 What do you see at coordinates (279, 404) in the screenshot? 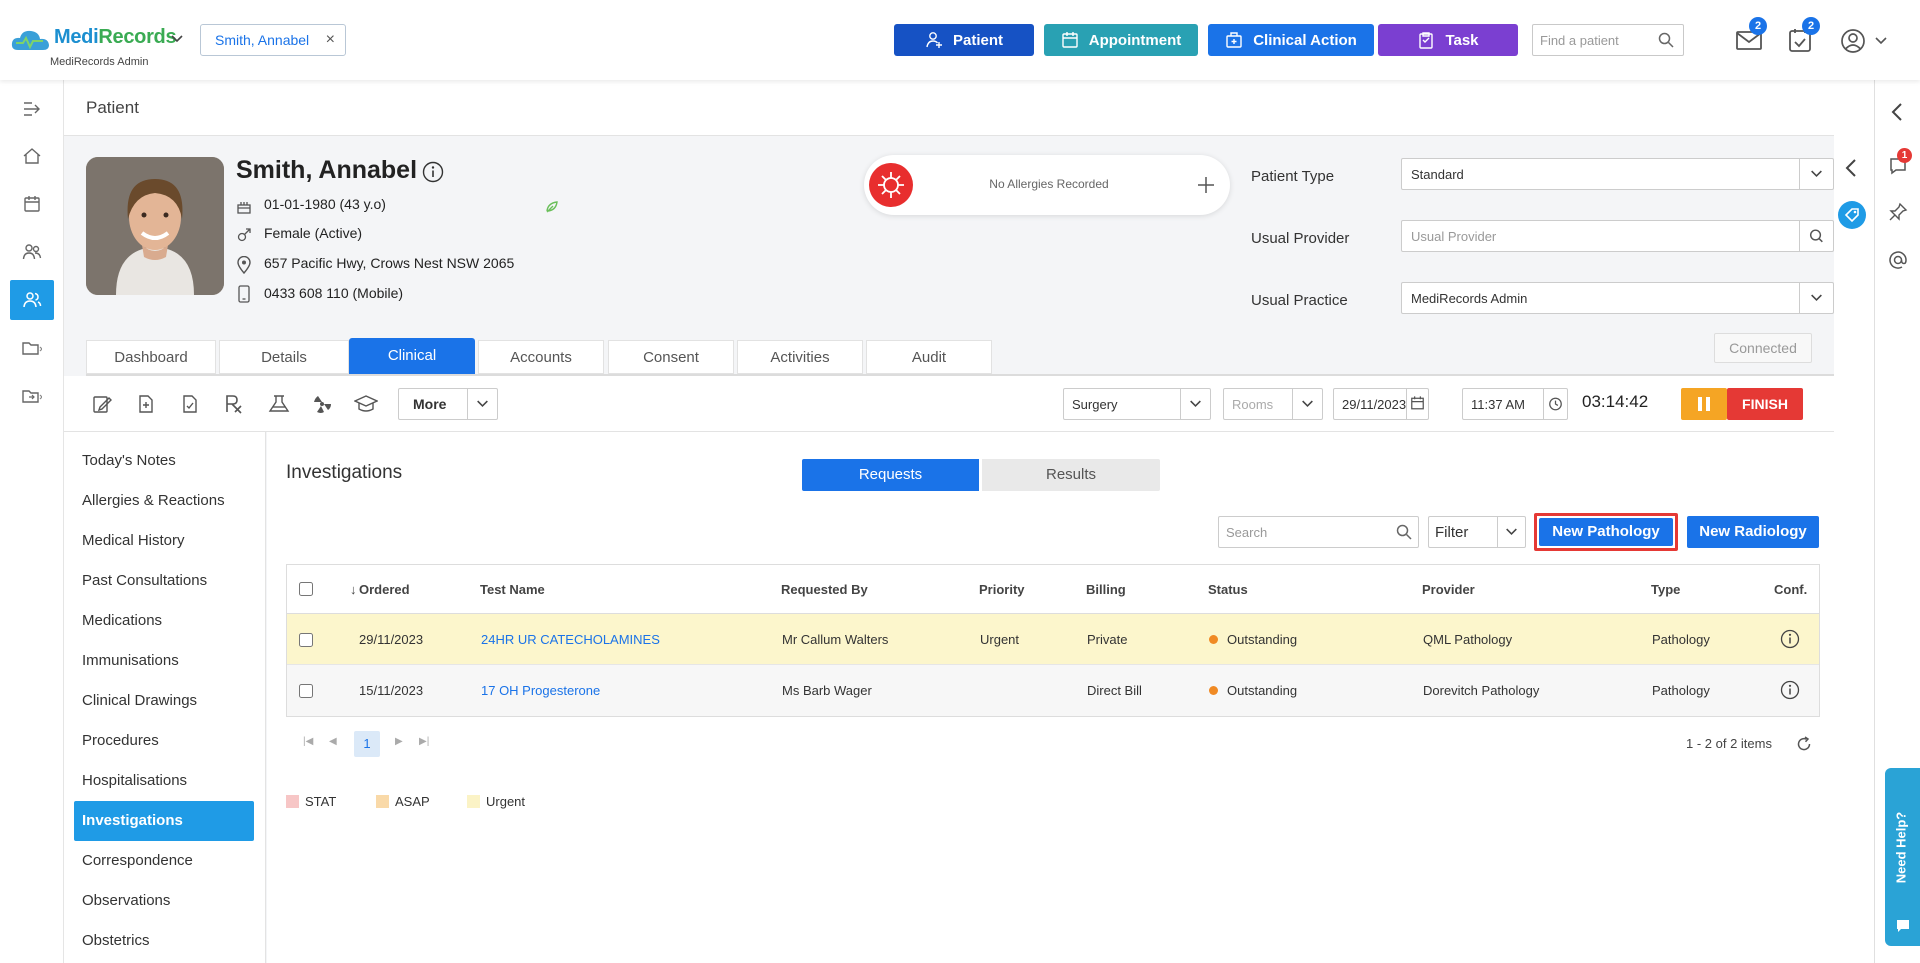
I see `pathology-flask-icon` at bounding box center [279, 404].